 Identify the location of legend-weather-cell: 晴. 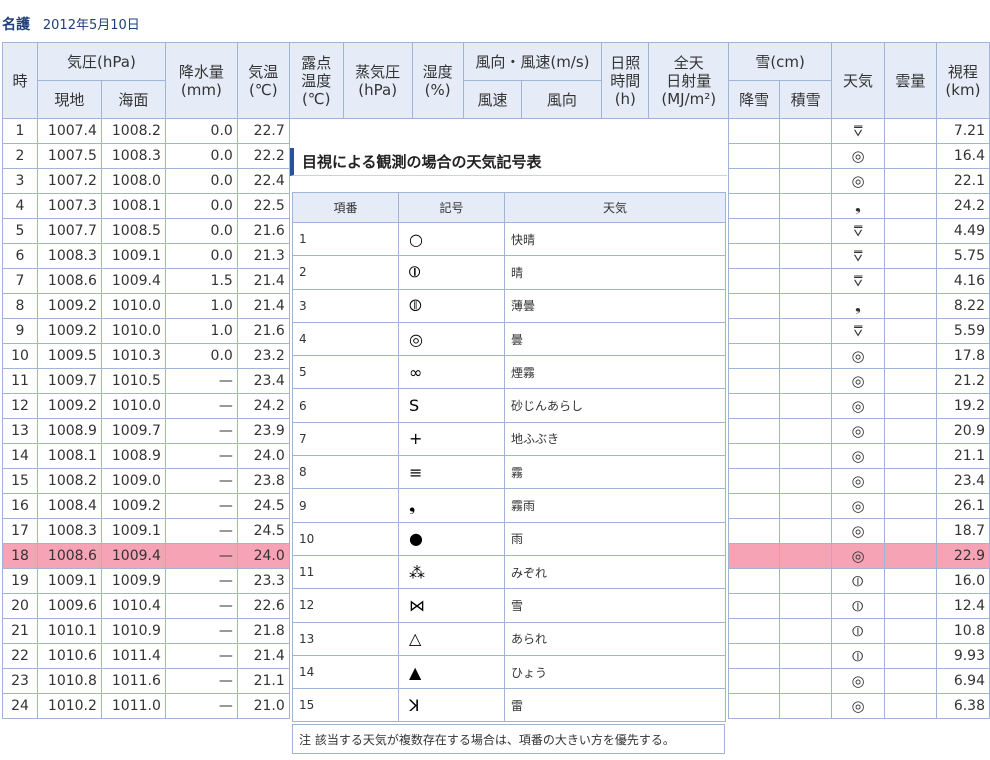
(615, 272).